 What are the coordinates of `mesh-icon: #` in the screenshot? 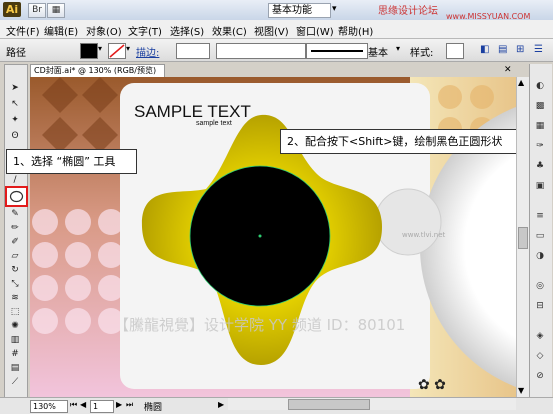 It's located at (15, 354).